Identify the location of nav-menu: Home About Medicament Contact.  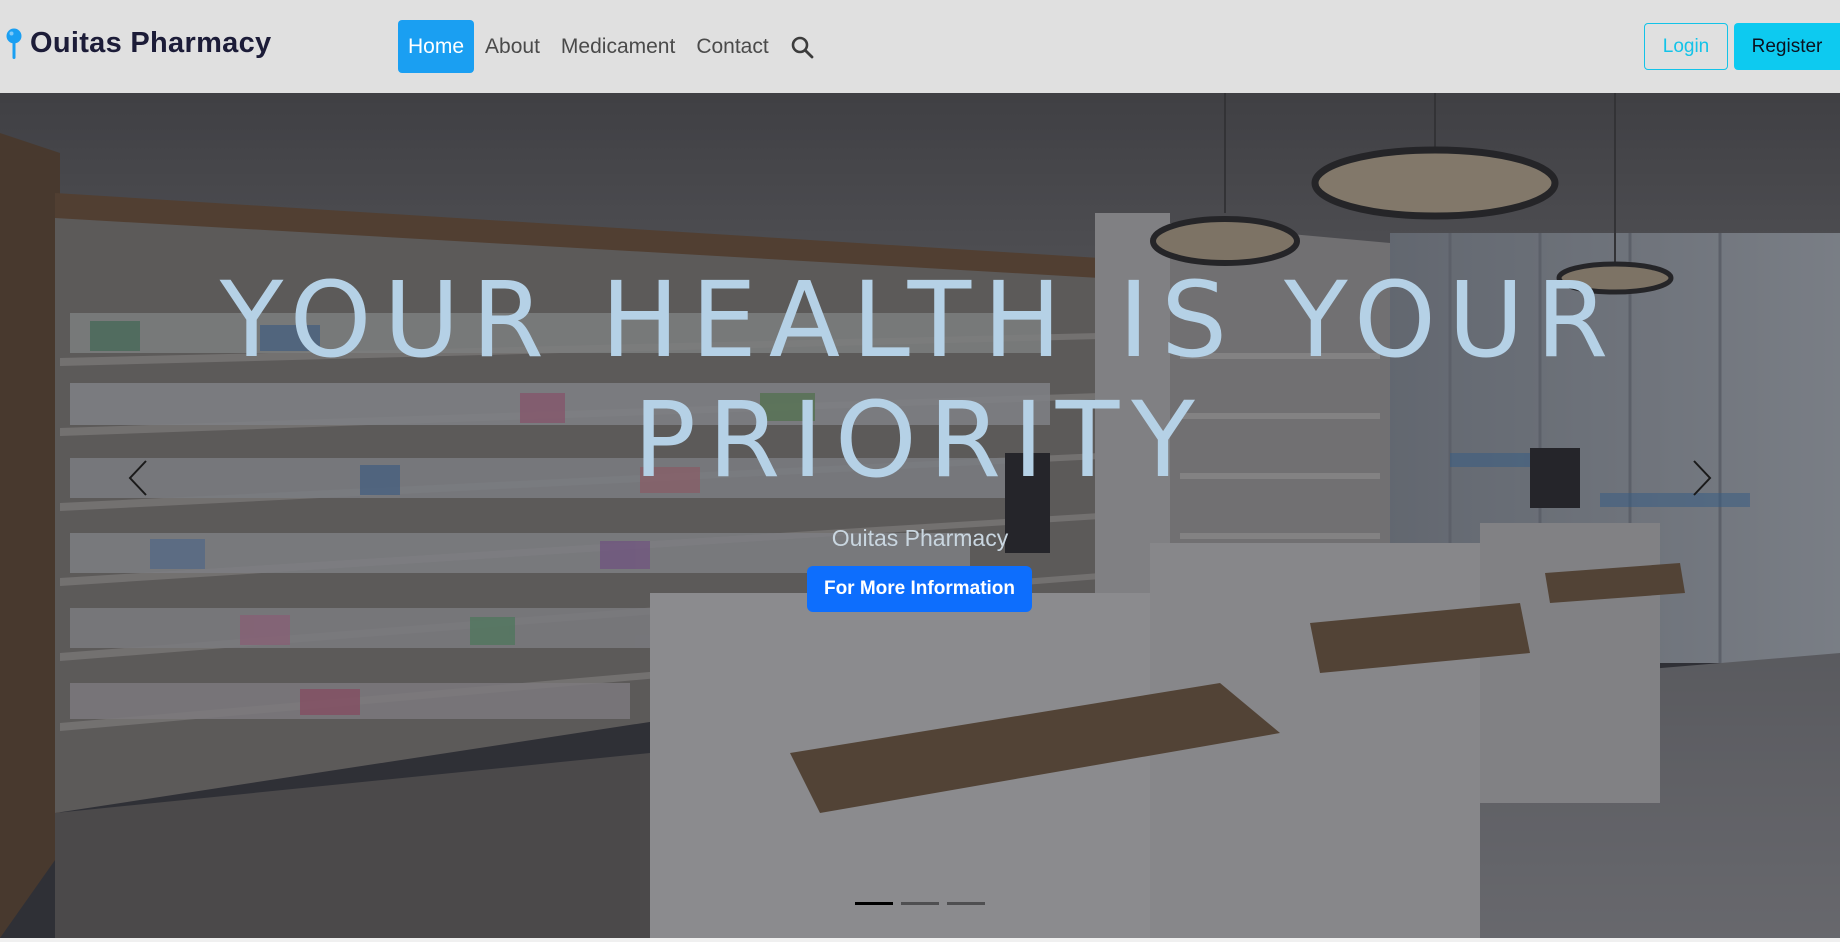
(609, 46).